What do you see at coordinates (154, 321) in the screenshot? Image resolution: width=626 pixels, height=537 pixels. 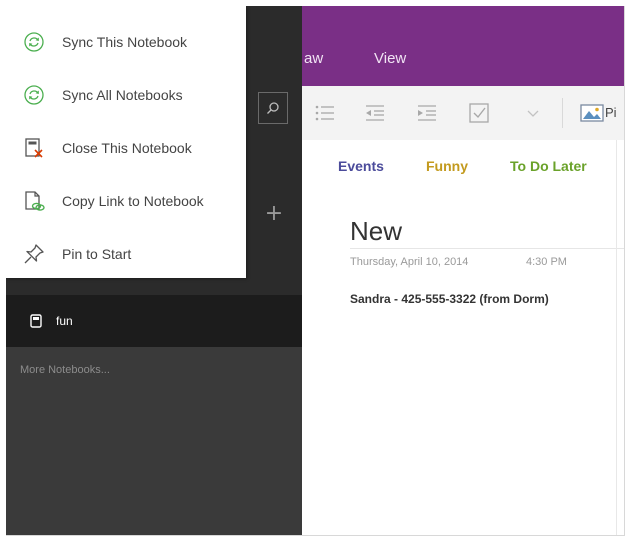 I see `notebook-item-fun: fun` at bounding box center [154, 321].